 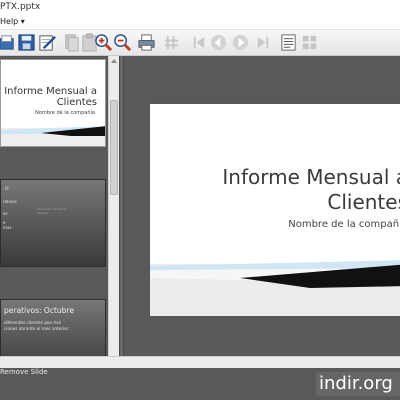 What do you see at coordinates (12, 21) in the screenshot?
I see `menu-help: Help ▾` at bounding box center [12, 21].